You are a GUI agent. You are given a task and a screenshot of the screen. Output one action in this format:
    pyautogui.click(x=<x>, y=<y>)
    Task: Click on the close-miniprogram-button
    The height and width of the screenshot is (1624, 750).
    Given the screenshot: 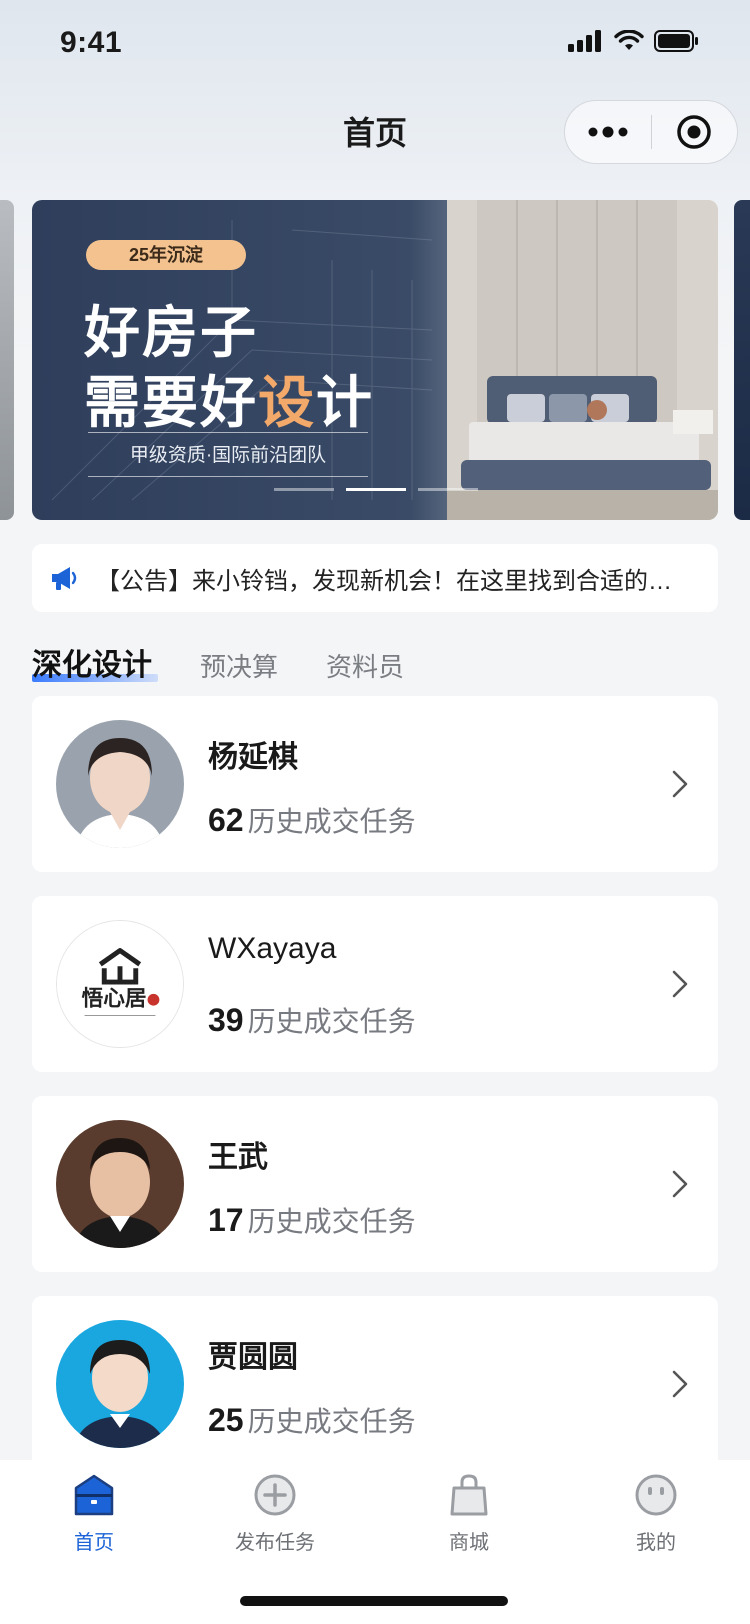 What is the action you would take?
    pyautogui.click(x=695, y=132)
    